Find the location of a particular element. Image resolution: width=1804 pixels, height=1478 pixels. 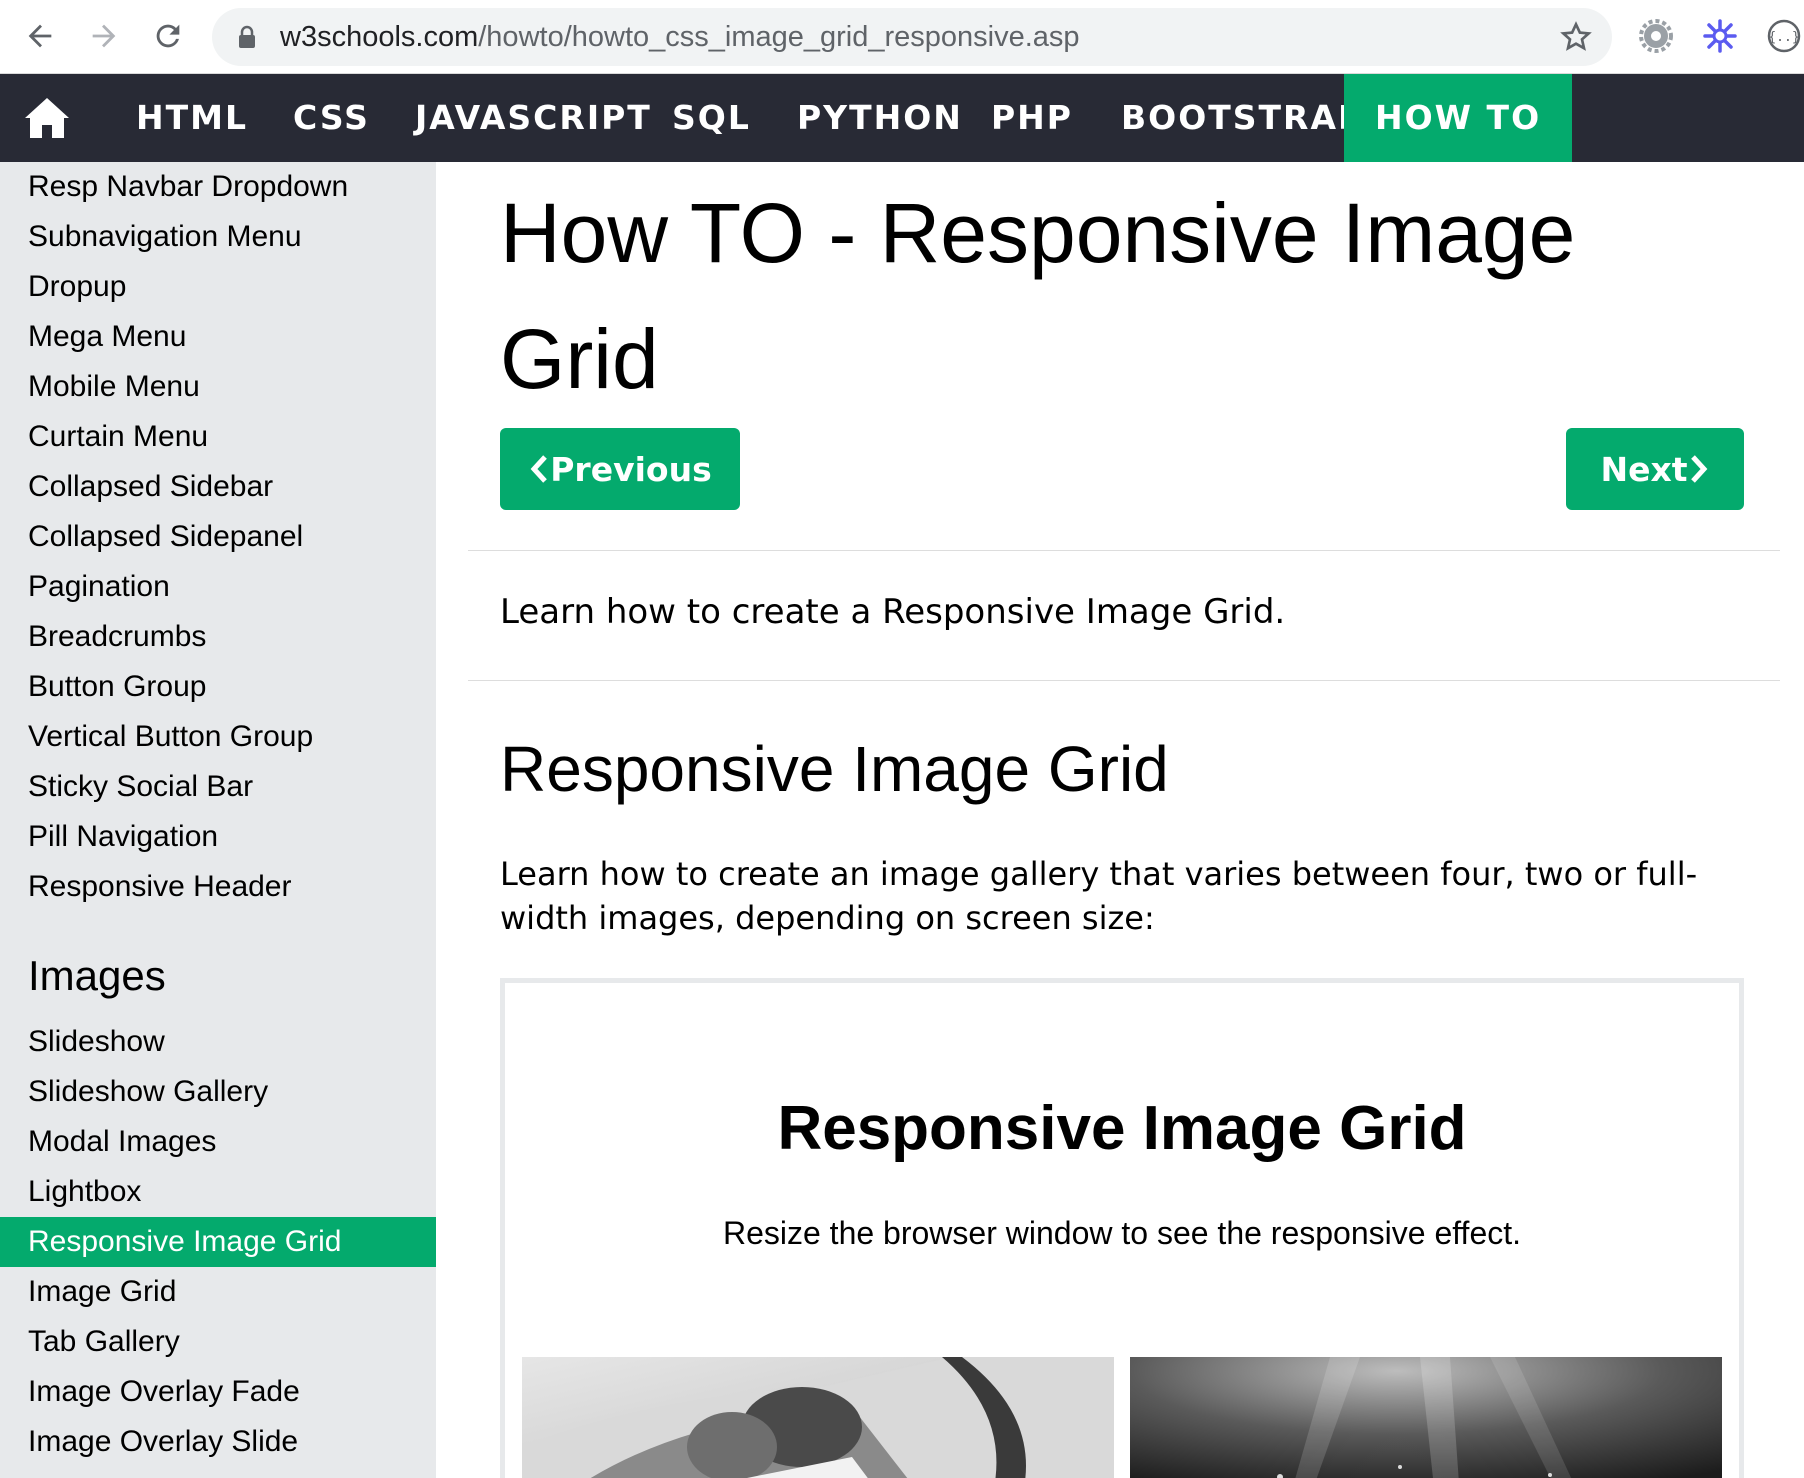

grid-image-wedding is located at coordinates (818, 1417).